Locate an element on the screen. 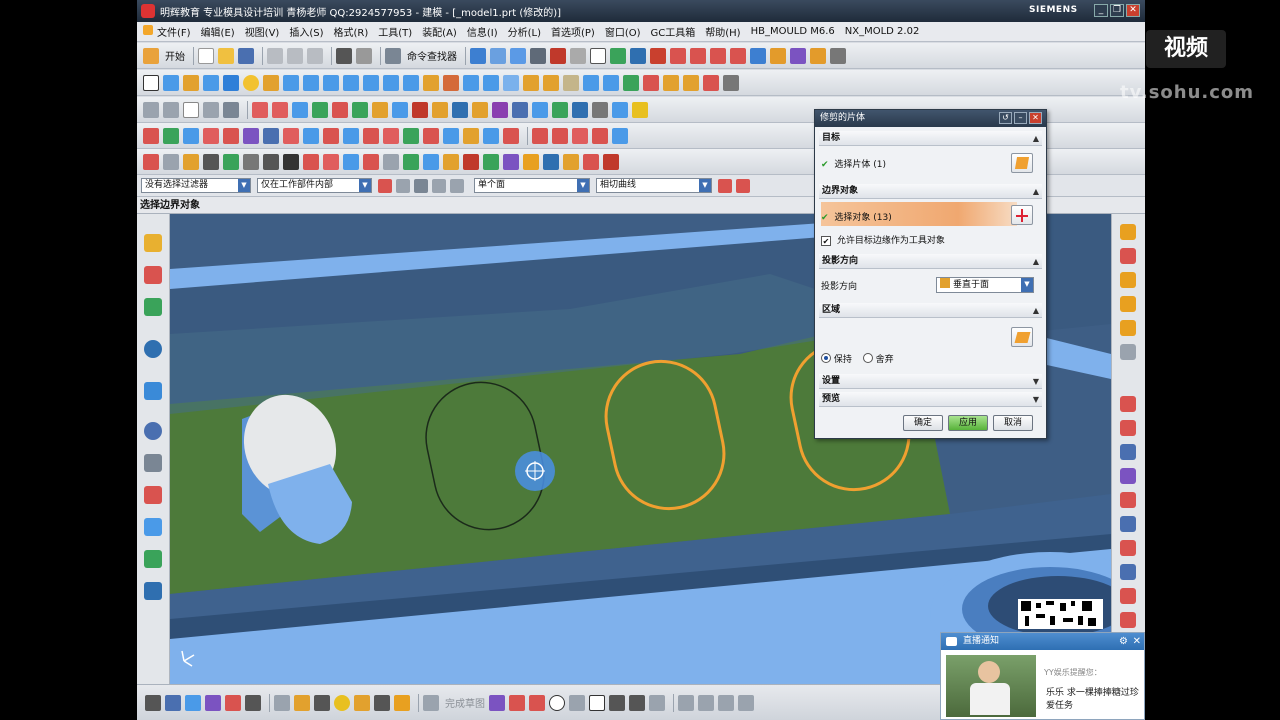  eye-icon is located at coordinates (421, 185).